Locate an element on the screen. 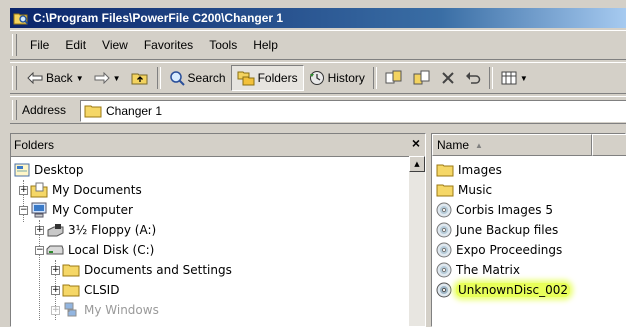 The height and width of the screenshot is (327, 626). address-bar: Address Changer 1 is located at coordinates (318, 110).